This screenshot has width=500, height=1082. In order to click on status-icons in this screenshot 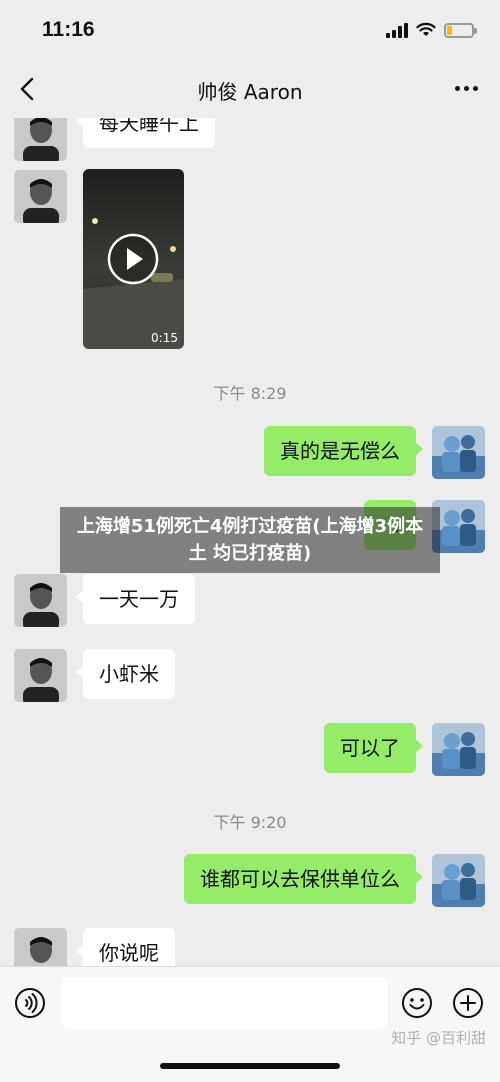, I will do `click(431, 30)`.